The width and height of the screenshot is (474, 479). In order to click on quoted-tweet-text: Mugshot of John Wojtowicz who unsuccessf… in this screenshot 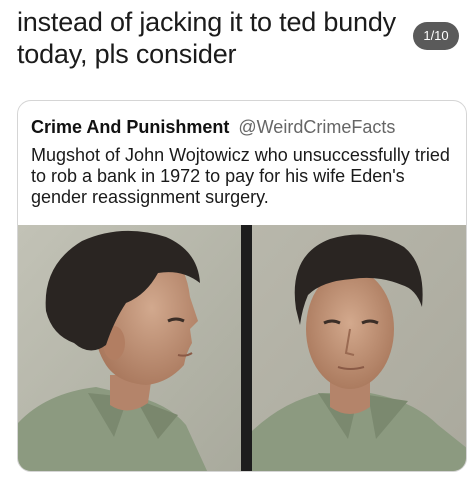, I will do `click(240, 176)`.